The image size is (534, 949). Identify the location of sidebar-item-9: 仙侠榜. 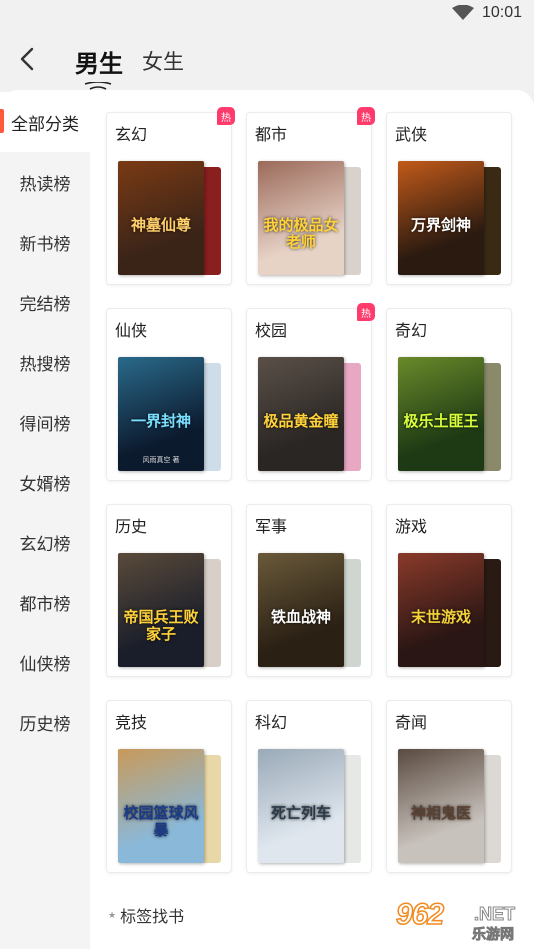
(45, 662).